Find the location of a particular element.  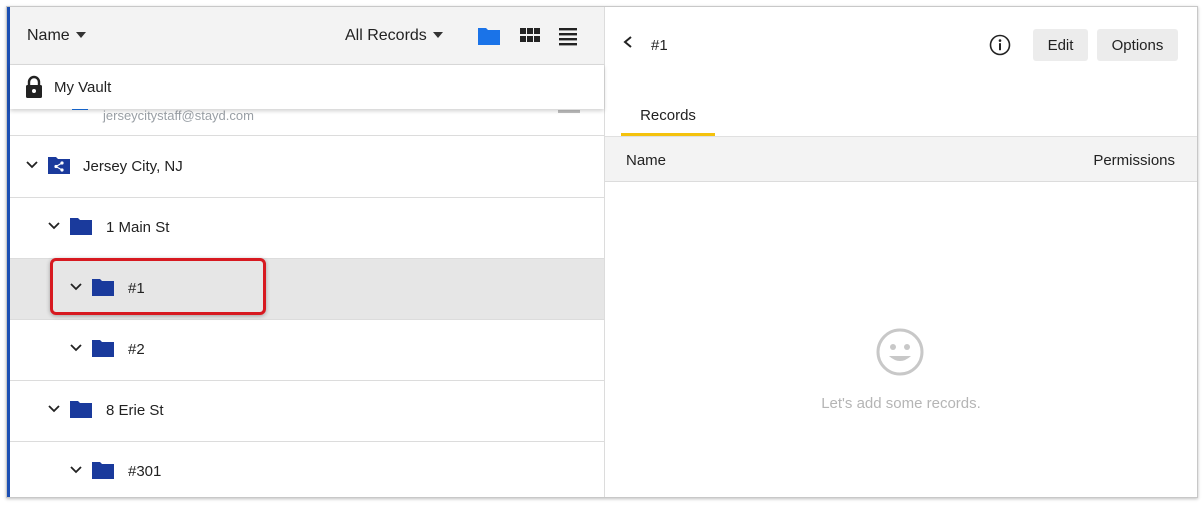

tree-row-label: 1 Main St is located at coordinates (138, 227).